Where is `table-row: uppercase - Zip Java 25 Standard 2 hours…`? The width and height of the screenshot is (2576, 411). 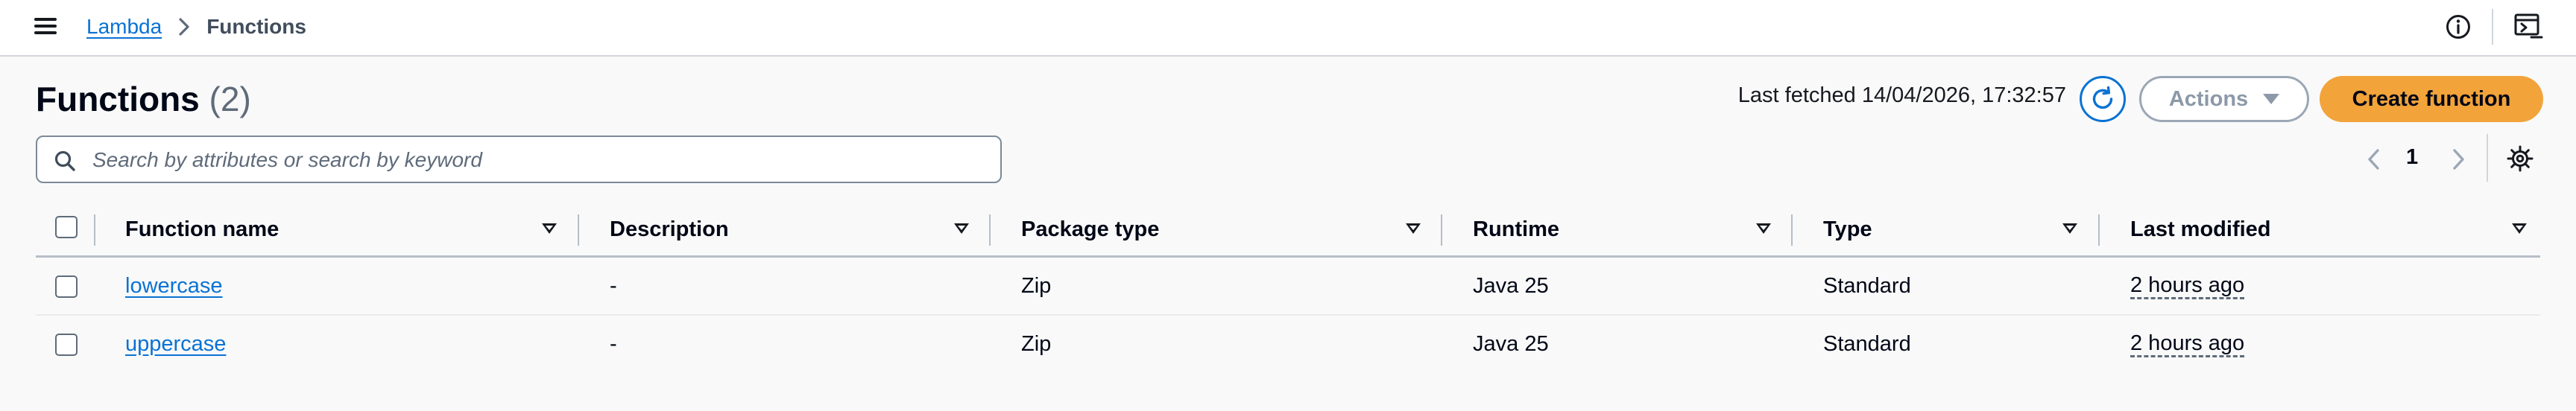 table-row: uppercase - Zip Java 25 Standard 2 hours… is located at coordinates (1288, 345).